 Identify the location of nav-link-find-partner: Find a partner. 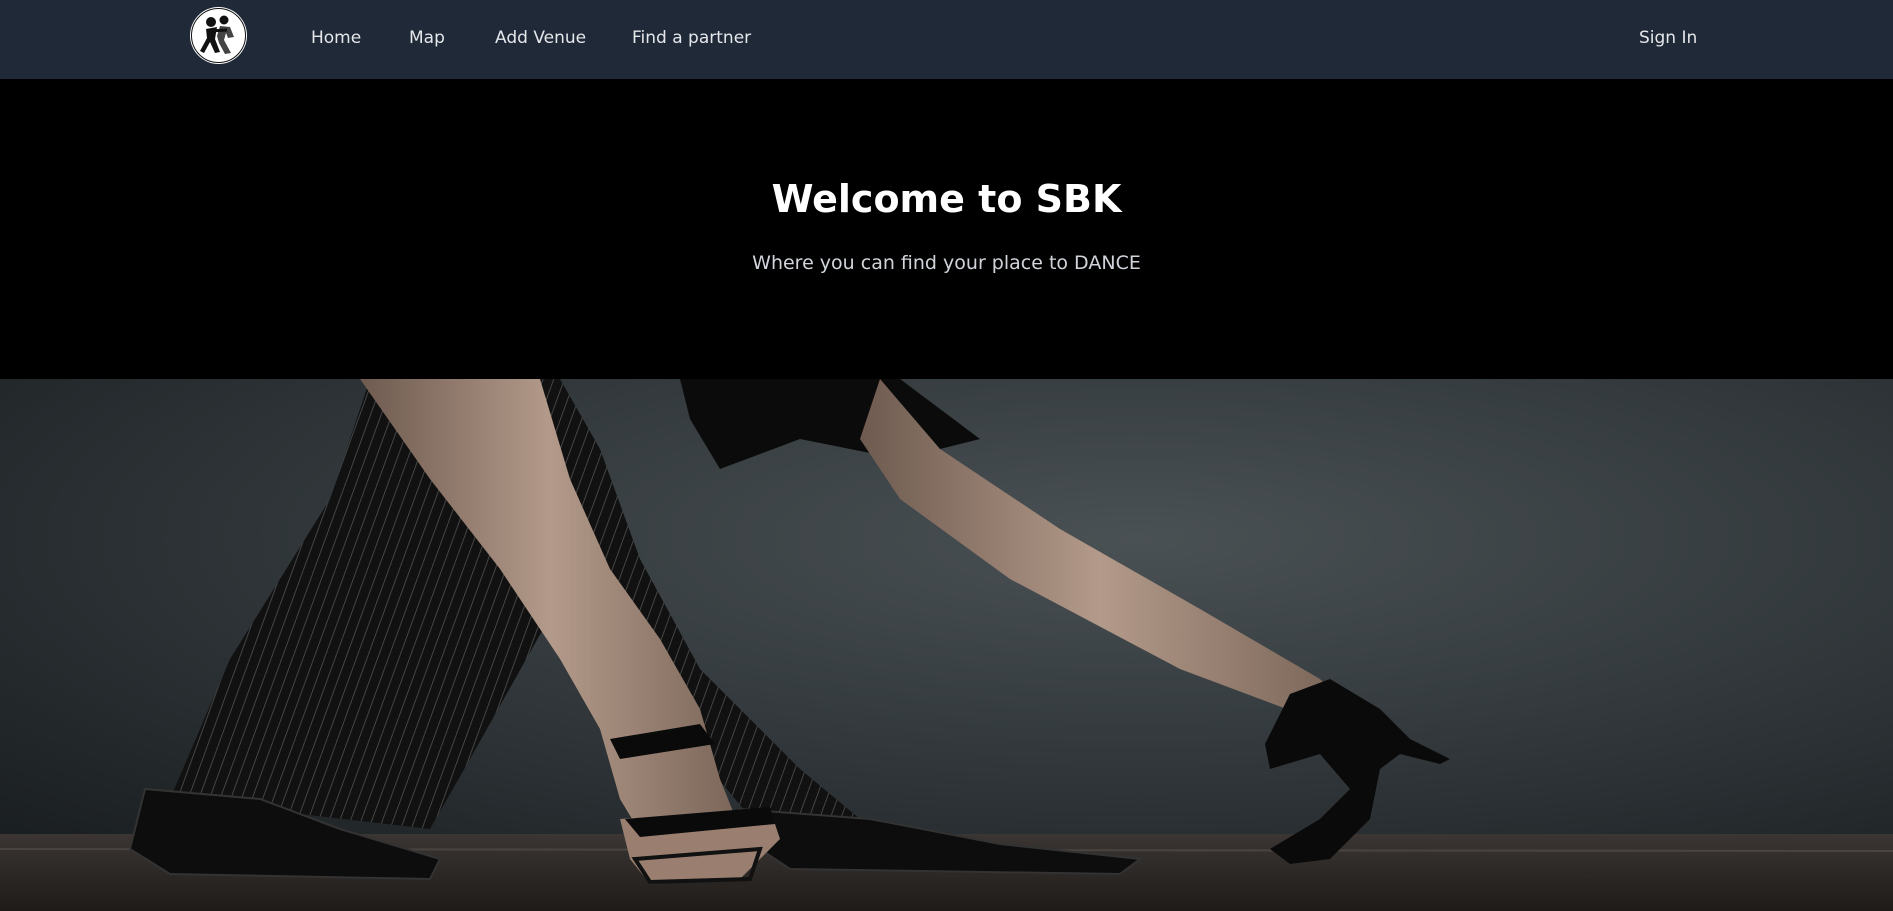
(691, 38).